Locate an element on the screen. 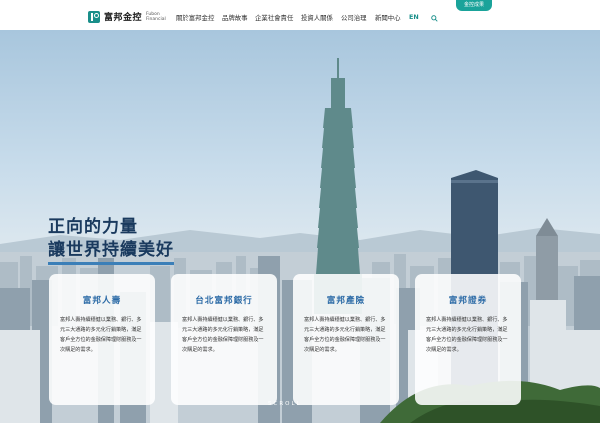 This screenshot has height=423, width=600. search-icon is located at coordinates (434, 18).